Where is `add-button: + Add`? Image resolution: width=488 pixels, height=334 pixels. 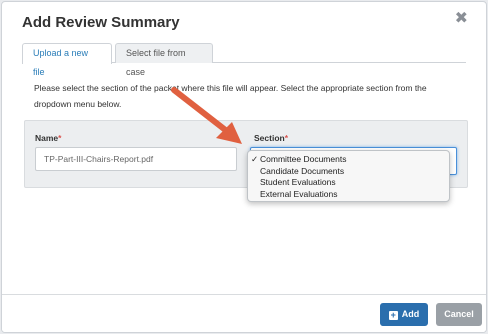 add-button: + Add is located at coordinates (404, 314).